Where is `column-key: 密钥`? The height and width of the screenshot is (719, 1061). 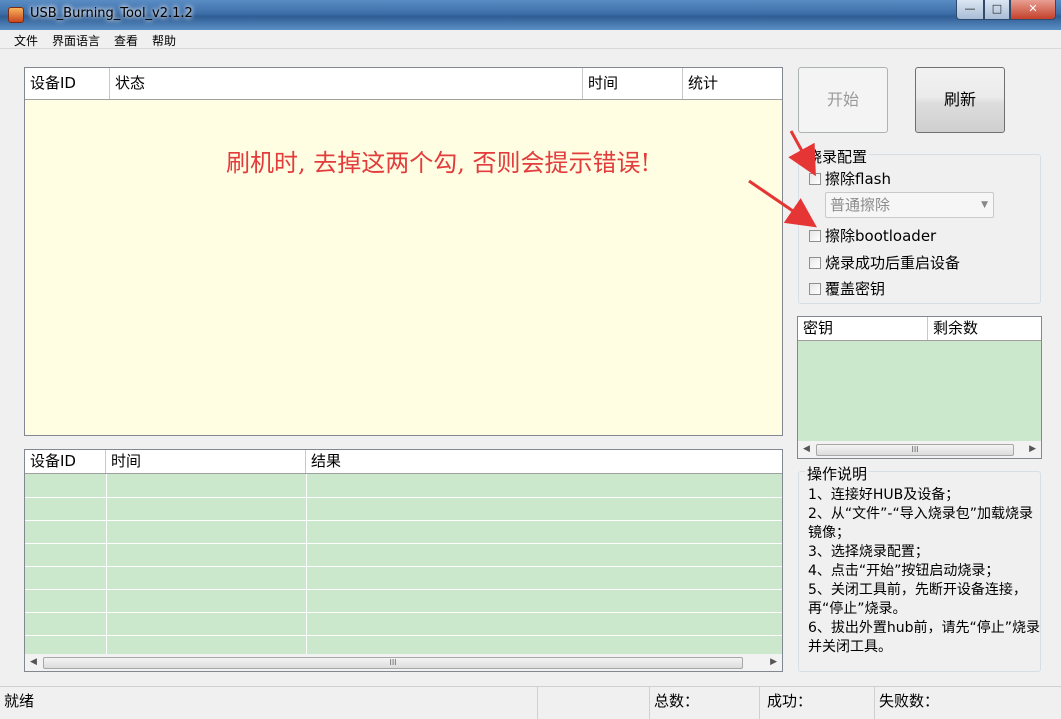
column-key: 密钥 is located at coordinates (863, 328).